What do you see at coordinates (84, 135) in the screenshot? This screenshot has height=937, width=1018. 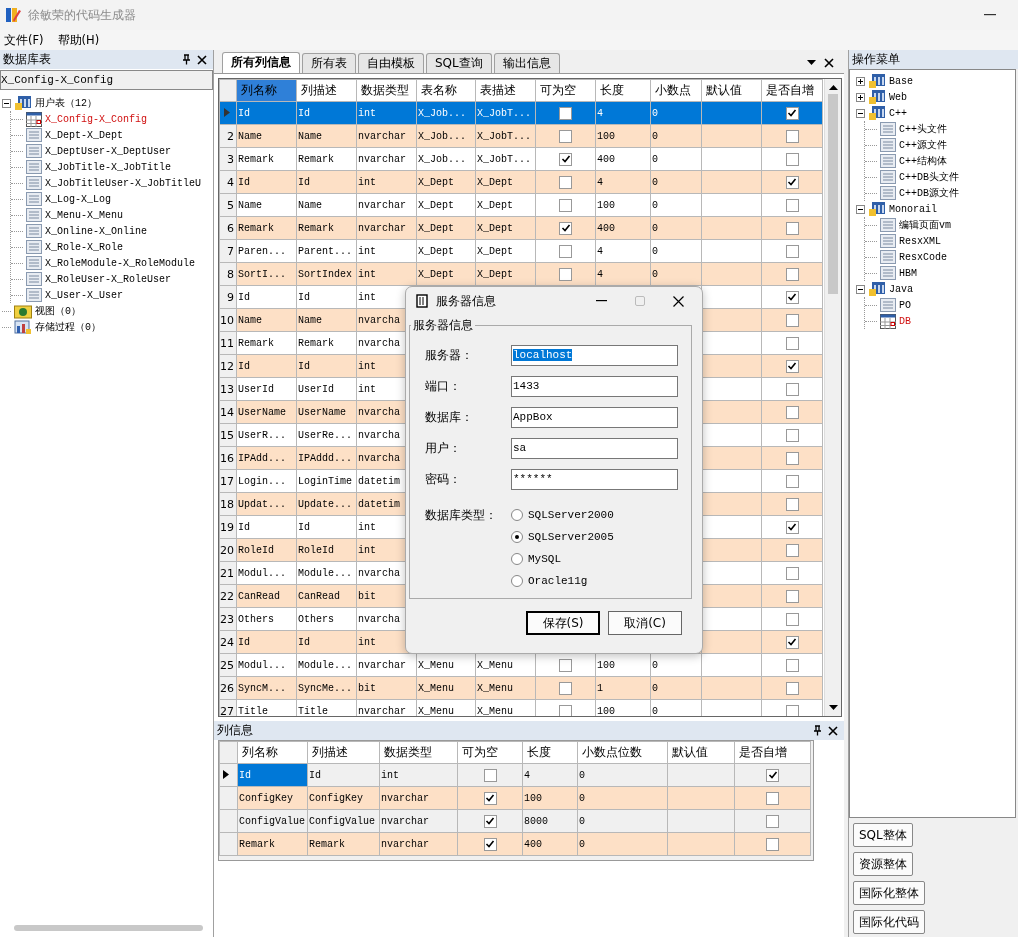 I see `tree-item: X_Dept-X_Dept` at bounding box center [84, 135].